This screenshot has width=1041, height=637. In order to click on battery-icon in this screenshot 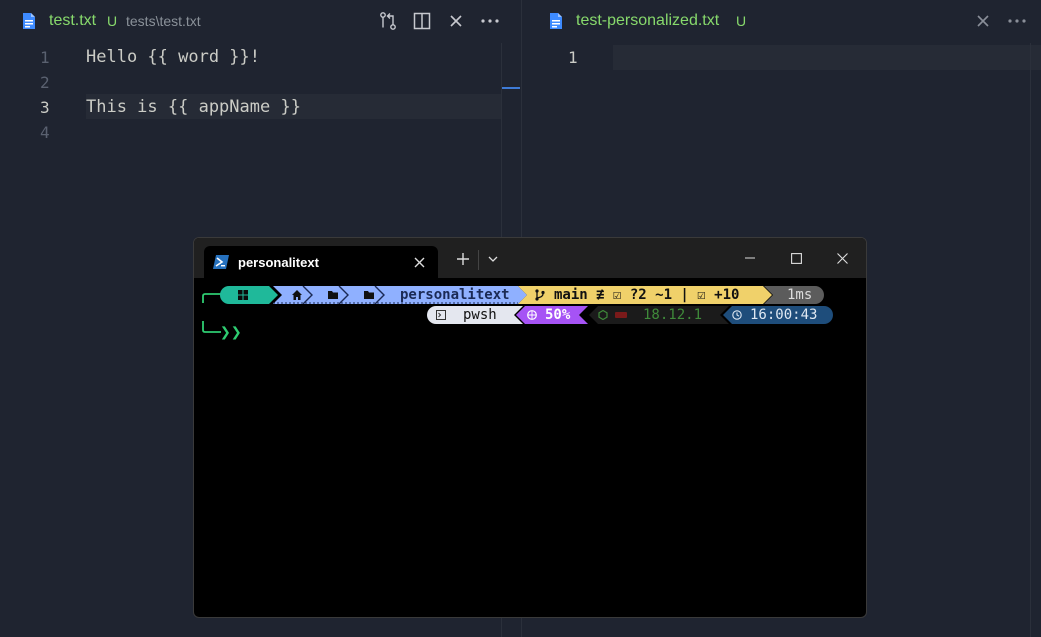, I will do `click(532, 315)`.